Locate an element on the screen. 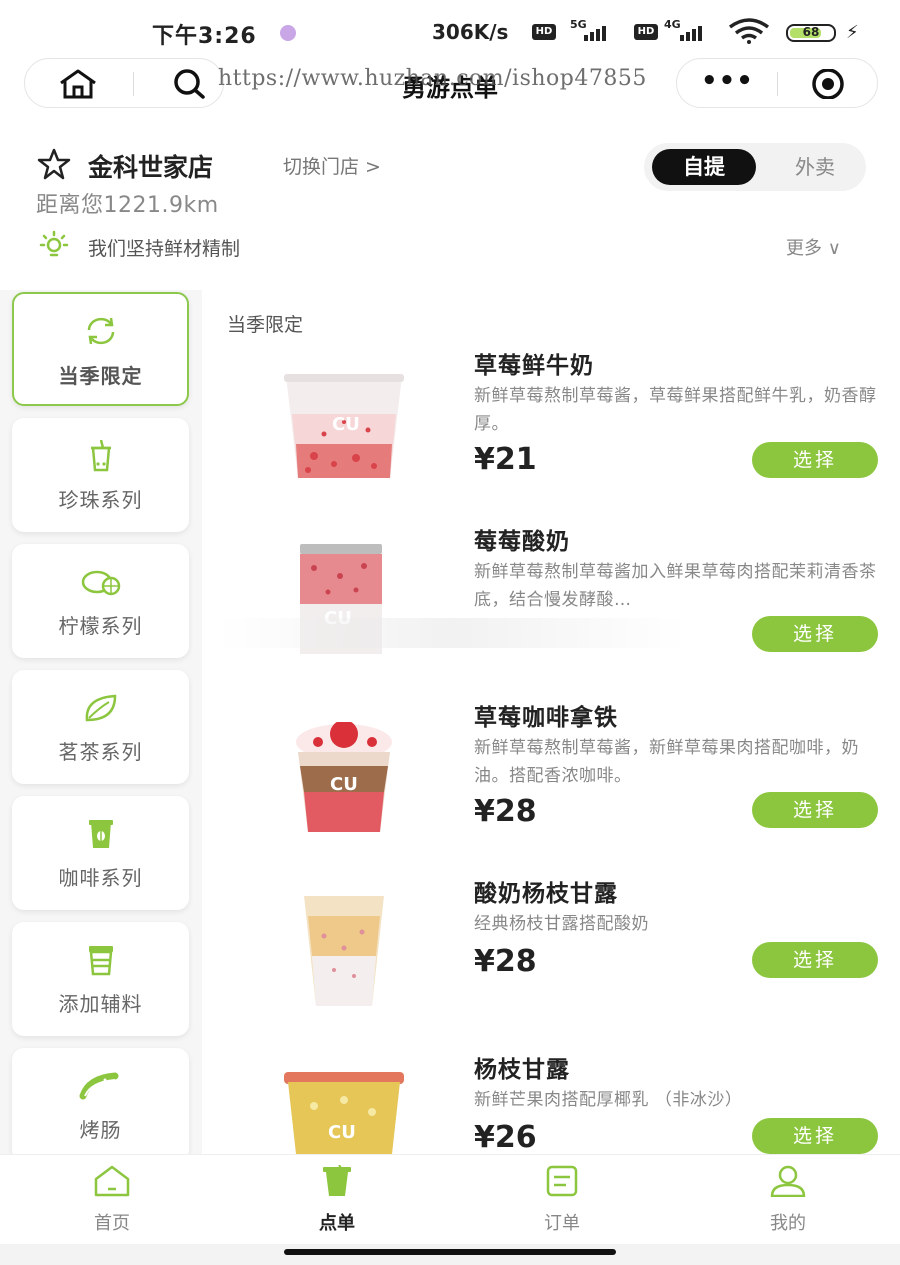 Image resolution: width=900 pixels, height=1265 pixels. receipt-icon is located at coordinates (562, 1182).